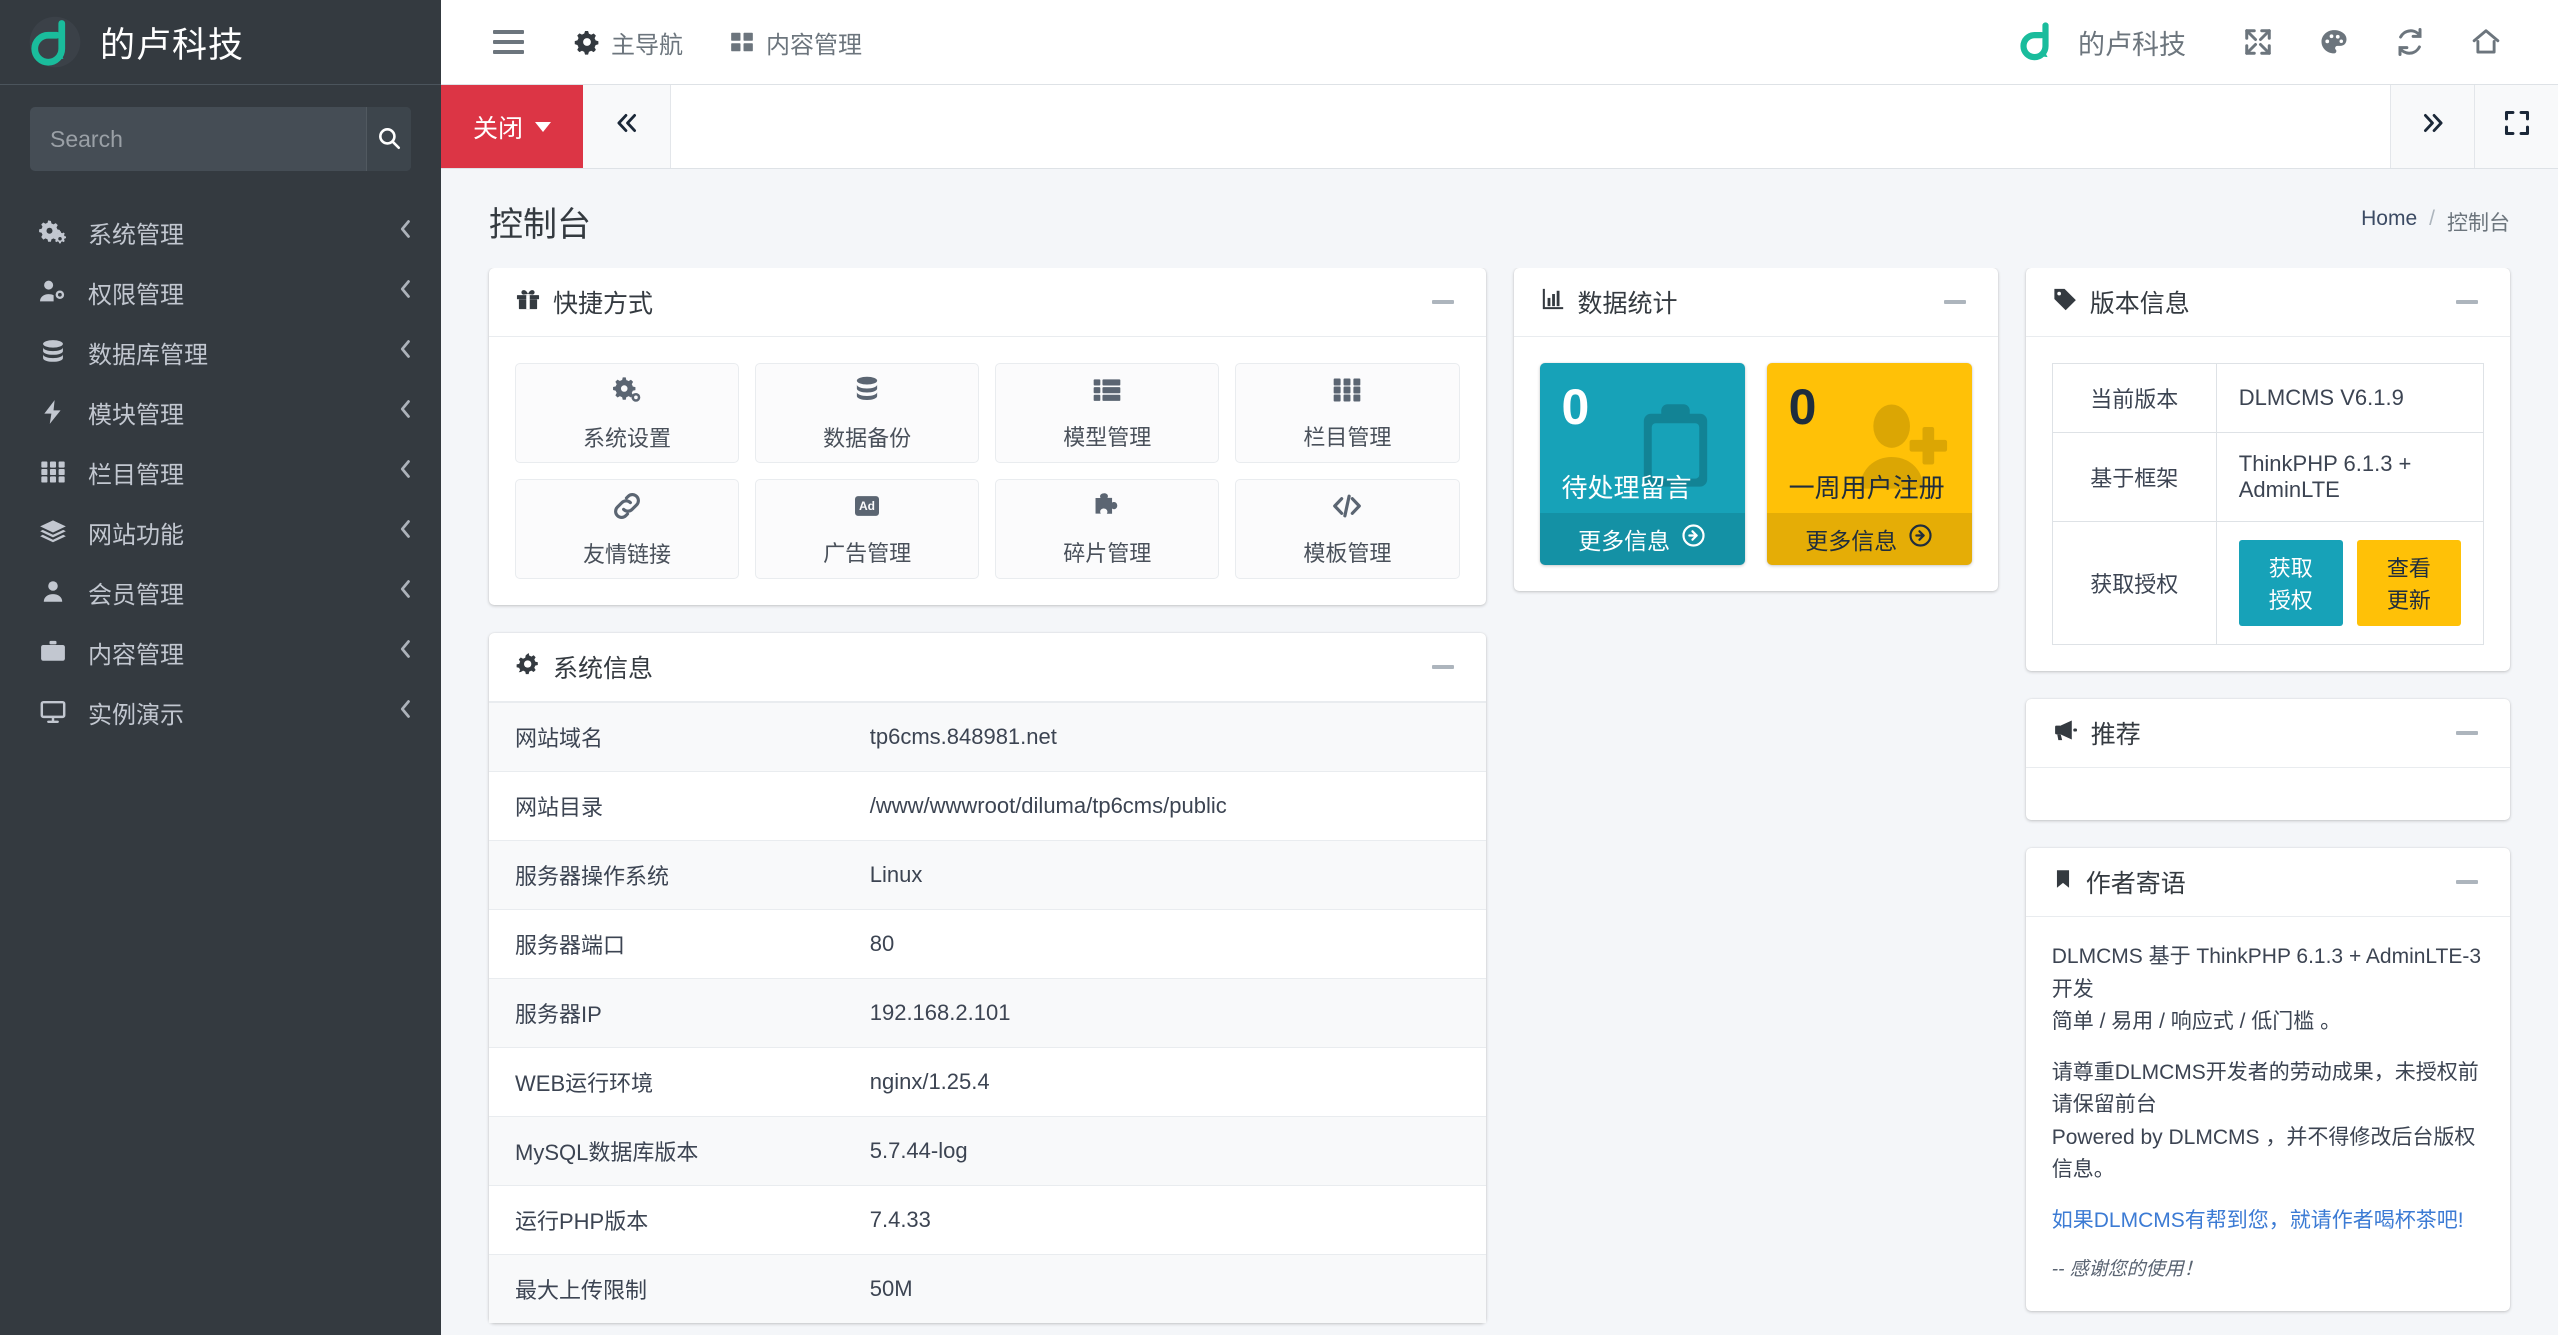 The height and width of the screenshot is (1335, 2558). Describe the element at coordinates (1755, 302) in the screenshot. I see `stats-card-header: 数据统计` at that location.